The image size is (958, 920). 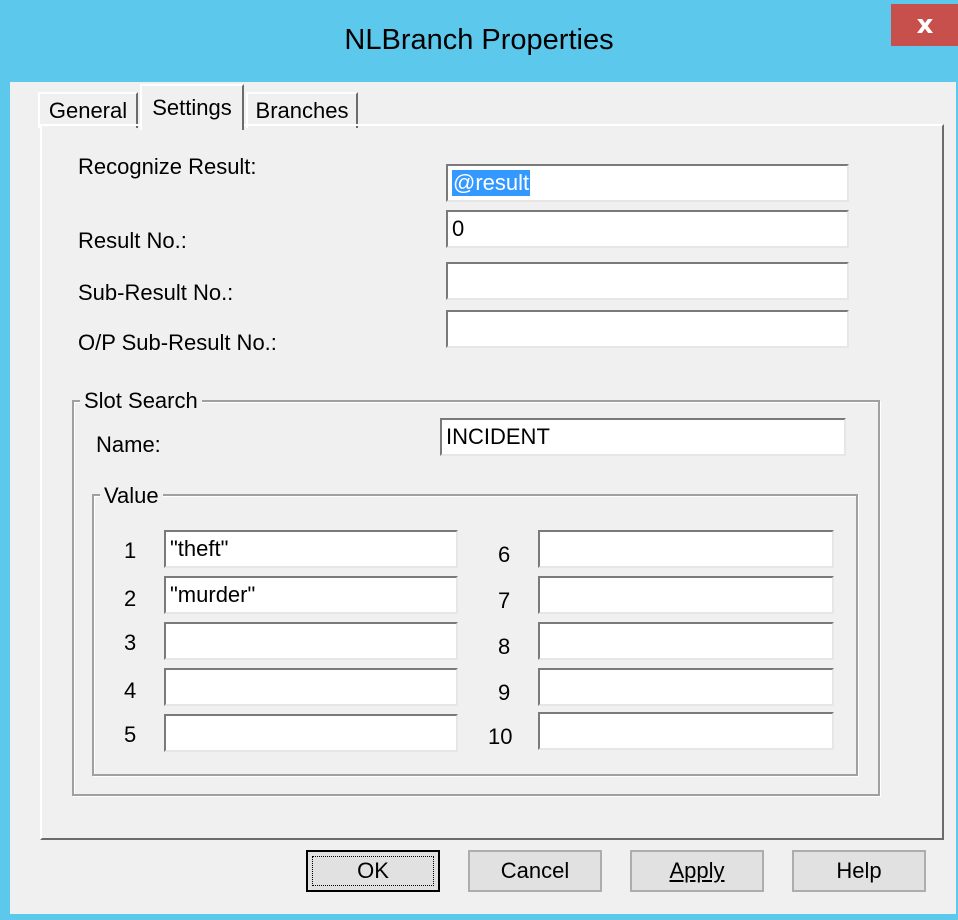 I want to click on tab-branches: Branches, so click(x=302, y=110).